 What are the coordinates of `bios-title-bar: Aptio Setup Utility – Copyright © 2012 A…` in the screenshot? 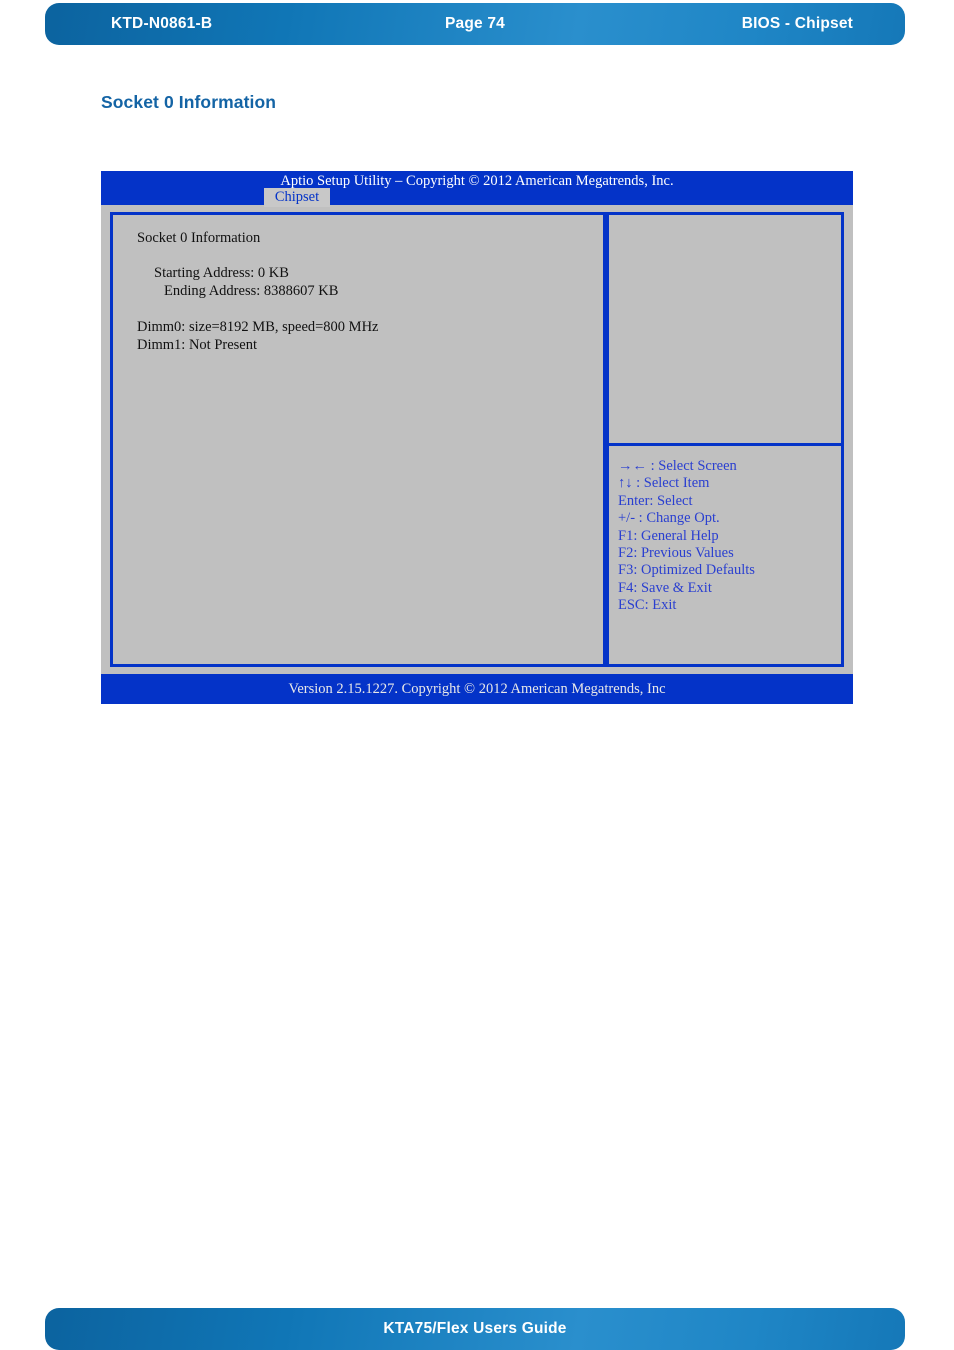 It's located at (477, 189).